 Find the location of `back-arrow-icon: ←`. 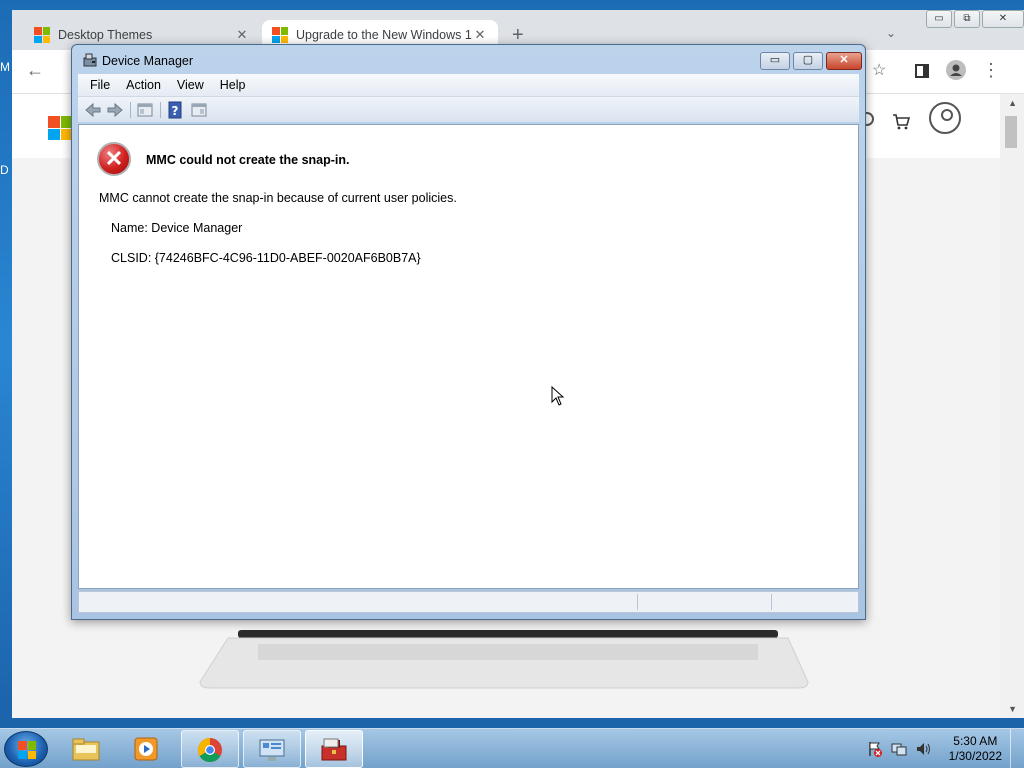

back-arrow-icon: ← is located at coordinates (35, 70).